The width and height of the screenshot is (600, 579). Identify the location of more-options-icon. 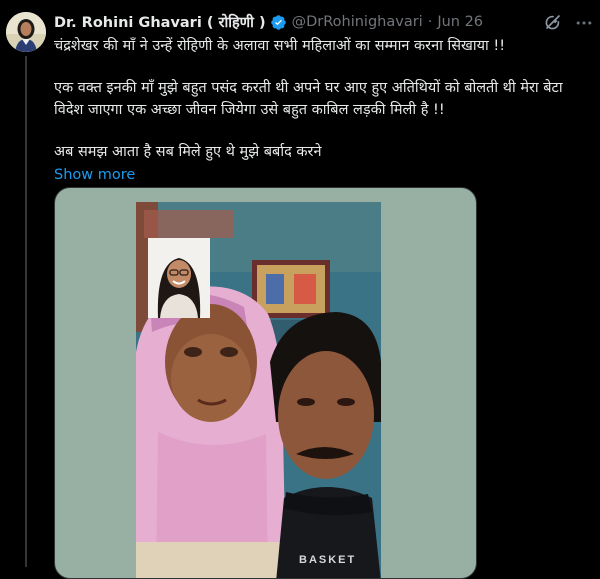
(584, 23).